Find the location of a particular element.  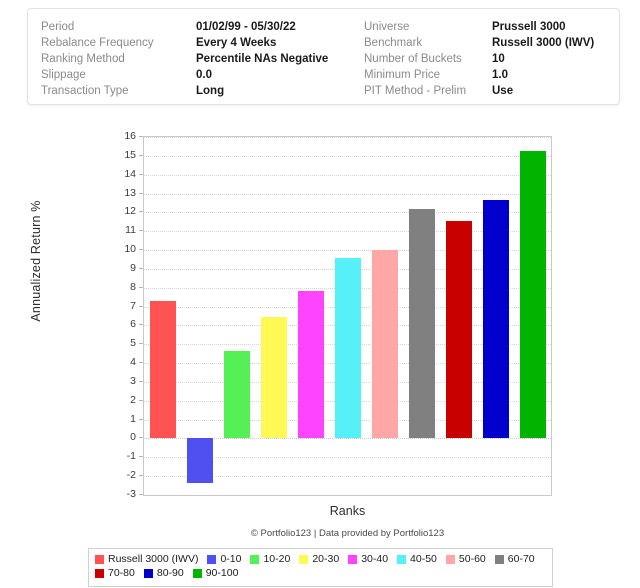

setting-label-rebalance-frequency: Rebalance Frequency is located at coordinates (97, 43).